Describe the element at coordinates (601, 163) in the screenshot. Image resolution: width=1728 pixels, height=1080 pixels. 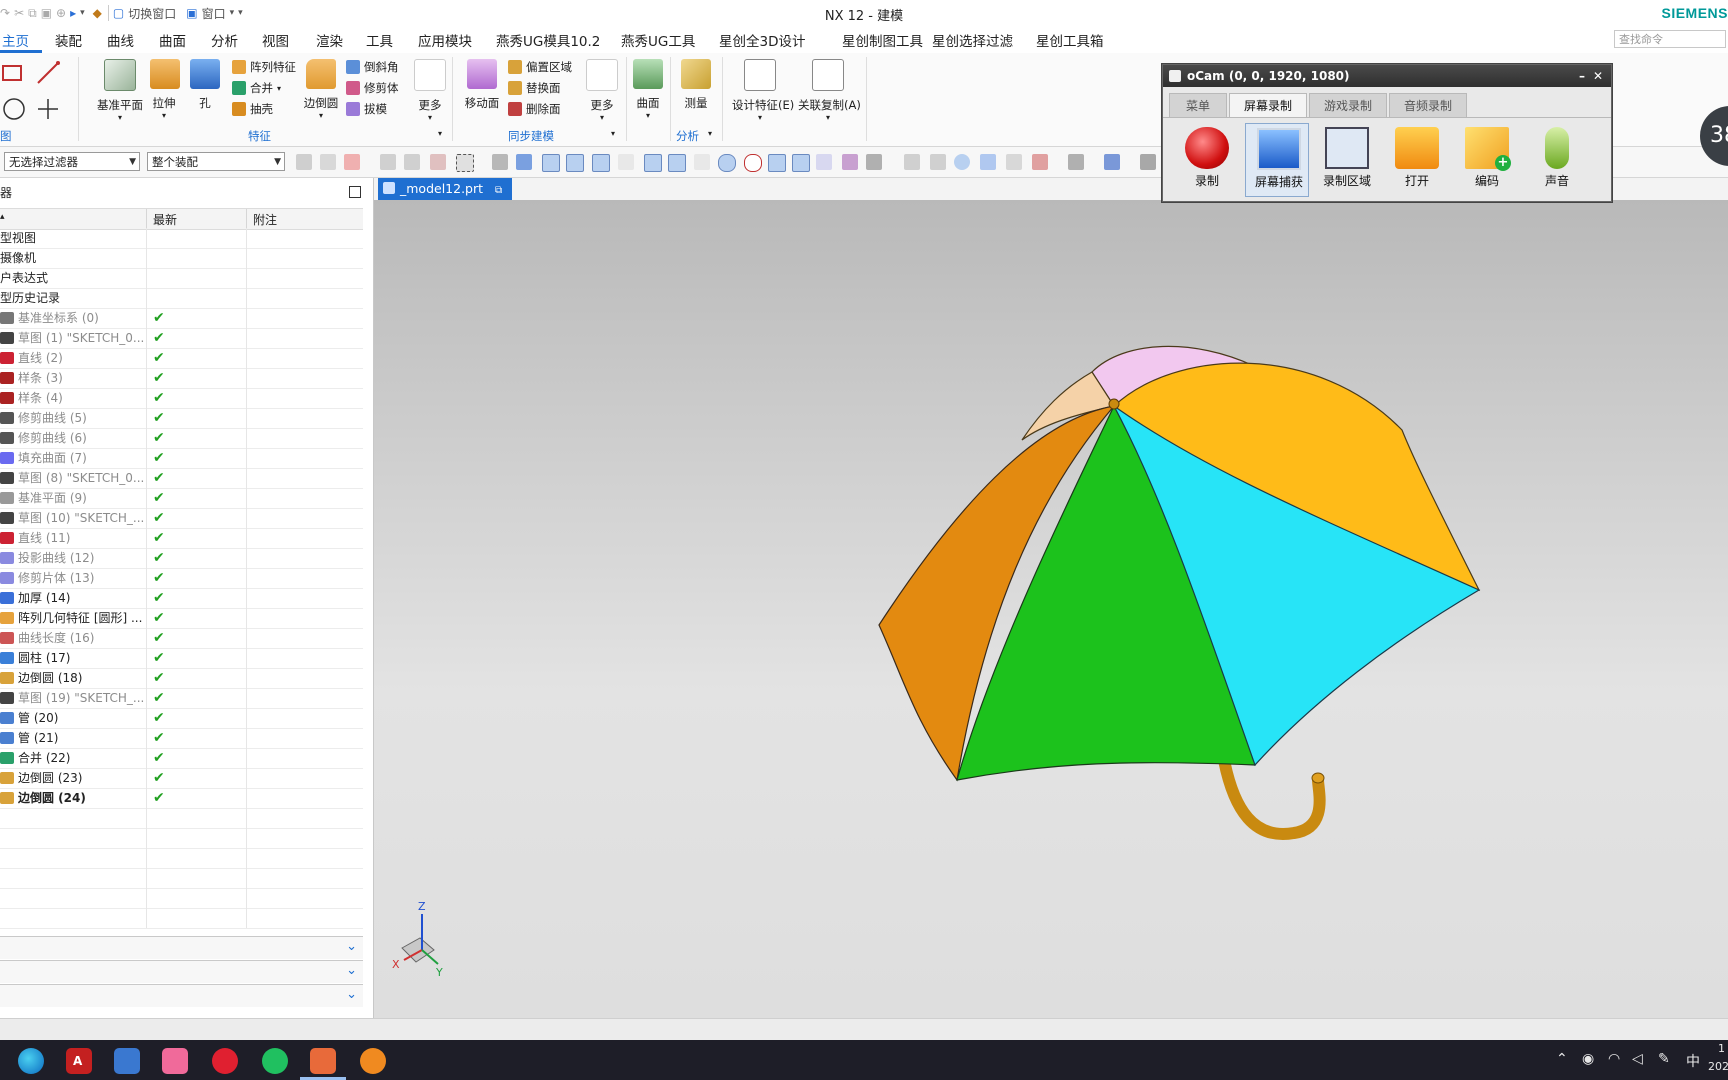
I see `snap-edge-icon` at that location.